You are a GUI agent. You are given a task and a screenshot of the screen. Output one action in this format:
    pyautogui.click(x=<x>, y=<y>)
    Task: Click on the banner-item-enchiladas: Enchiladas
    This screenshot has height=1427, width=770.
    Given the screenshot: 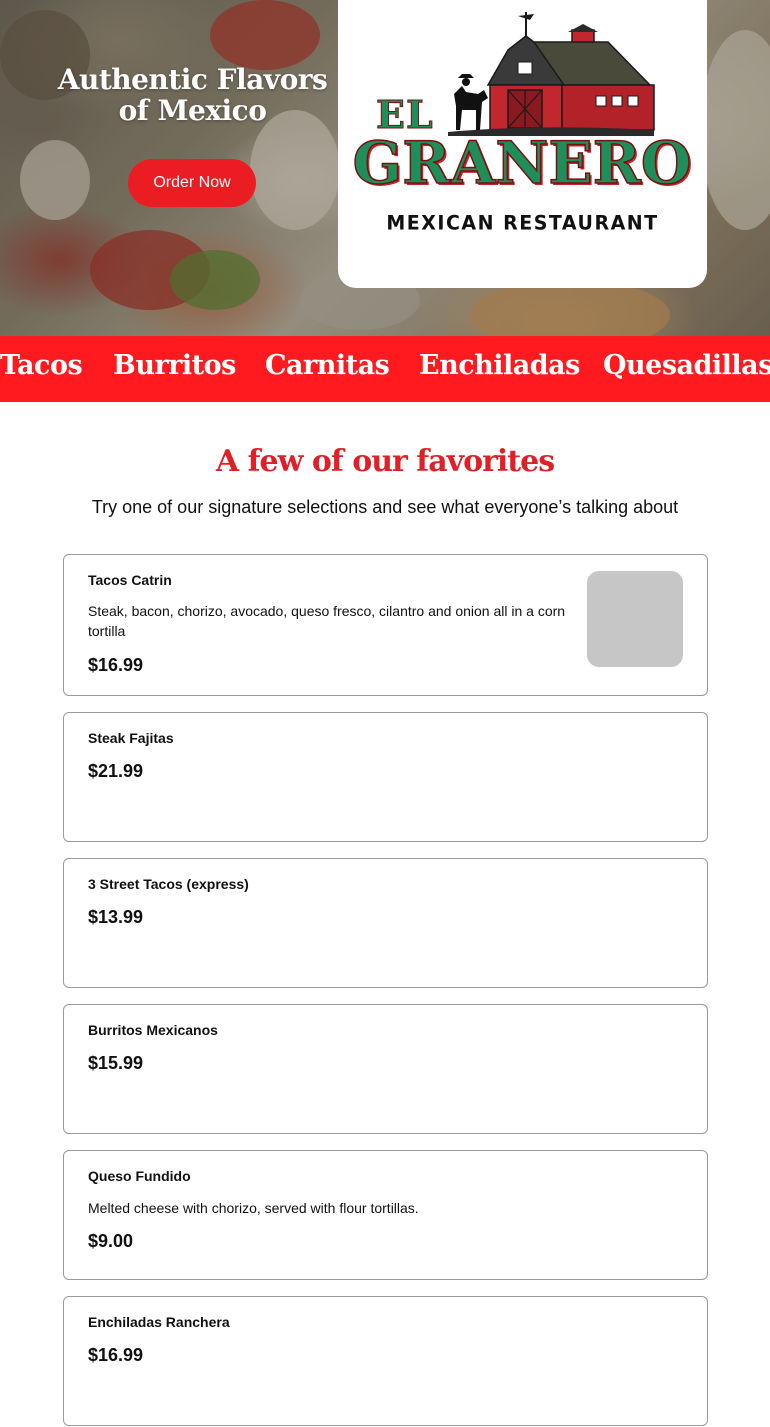 What is the action you would take?
    pyautogui.click(x=499, y=365)
    